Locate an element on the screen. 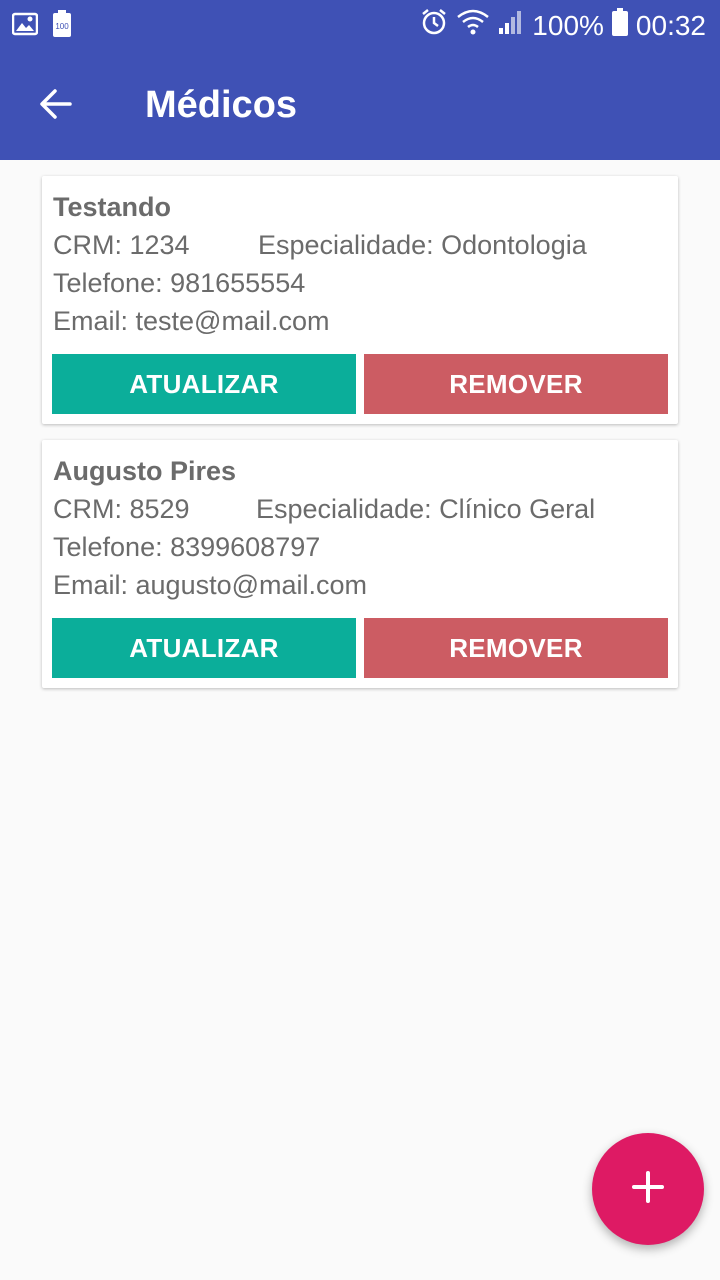 The height and width of the screenshot is (1280, 720). svg-text: 100 is located at coordinates (62, 26).